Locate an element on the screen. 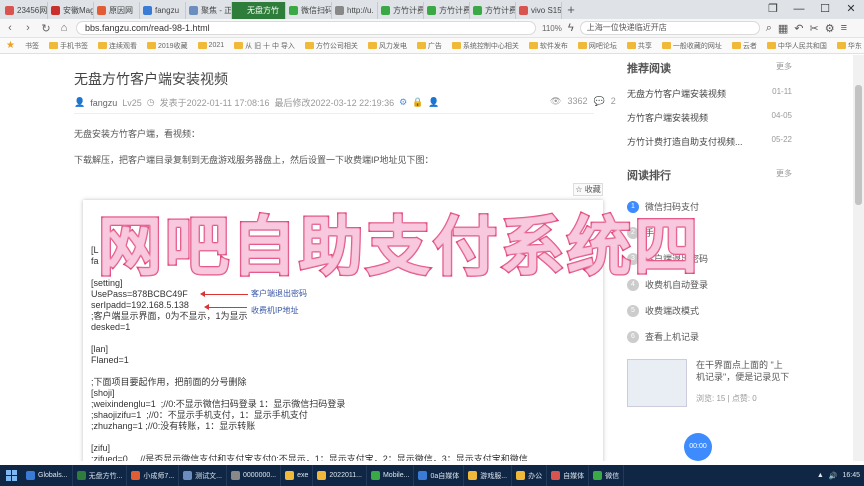 The height and width of the screenshot is (486, 864). ranking-item: 5 收费端改模式 is located at coordinates (663, 310).